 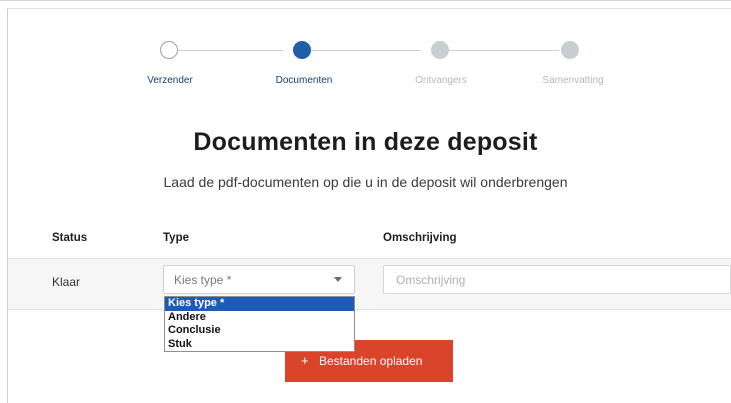 What do you see at coordinates (169, 50) in the screenshot?
I see `step-circle-verzender` at bounding box center [169, 50].